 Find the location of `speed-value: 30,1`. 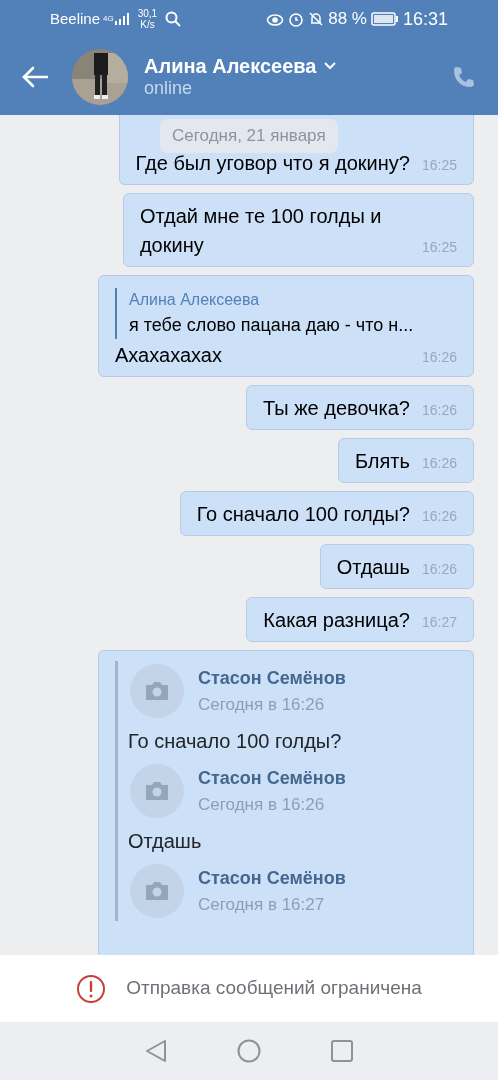

speed-value: 30,1 is located at coordinates (147, 13).